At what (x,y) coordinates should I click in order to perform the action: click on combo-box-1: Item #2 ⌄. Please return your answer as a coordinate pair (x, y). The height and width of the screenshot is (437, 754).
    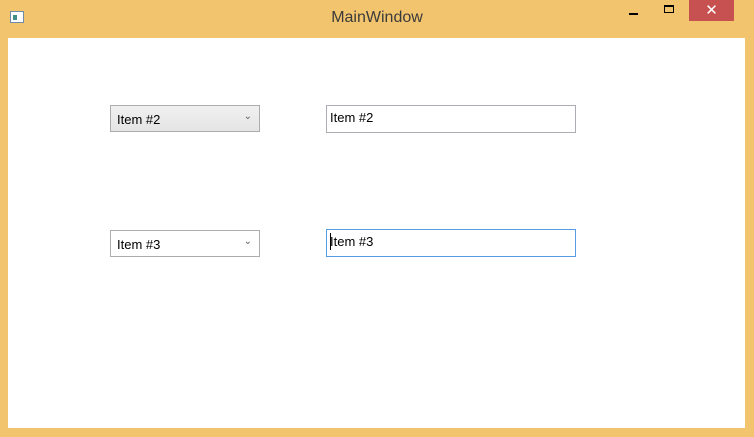
    Looking at the image, I should click on (185, 118).